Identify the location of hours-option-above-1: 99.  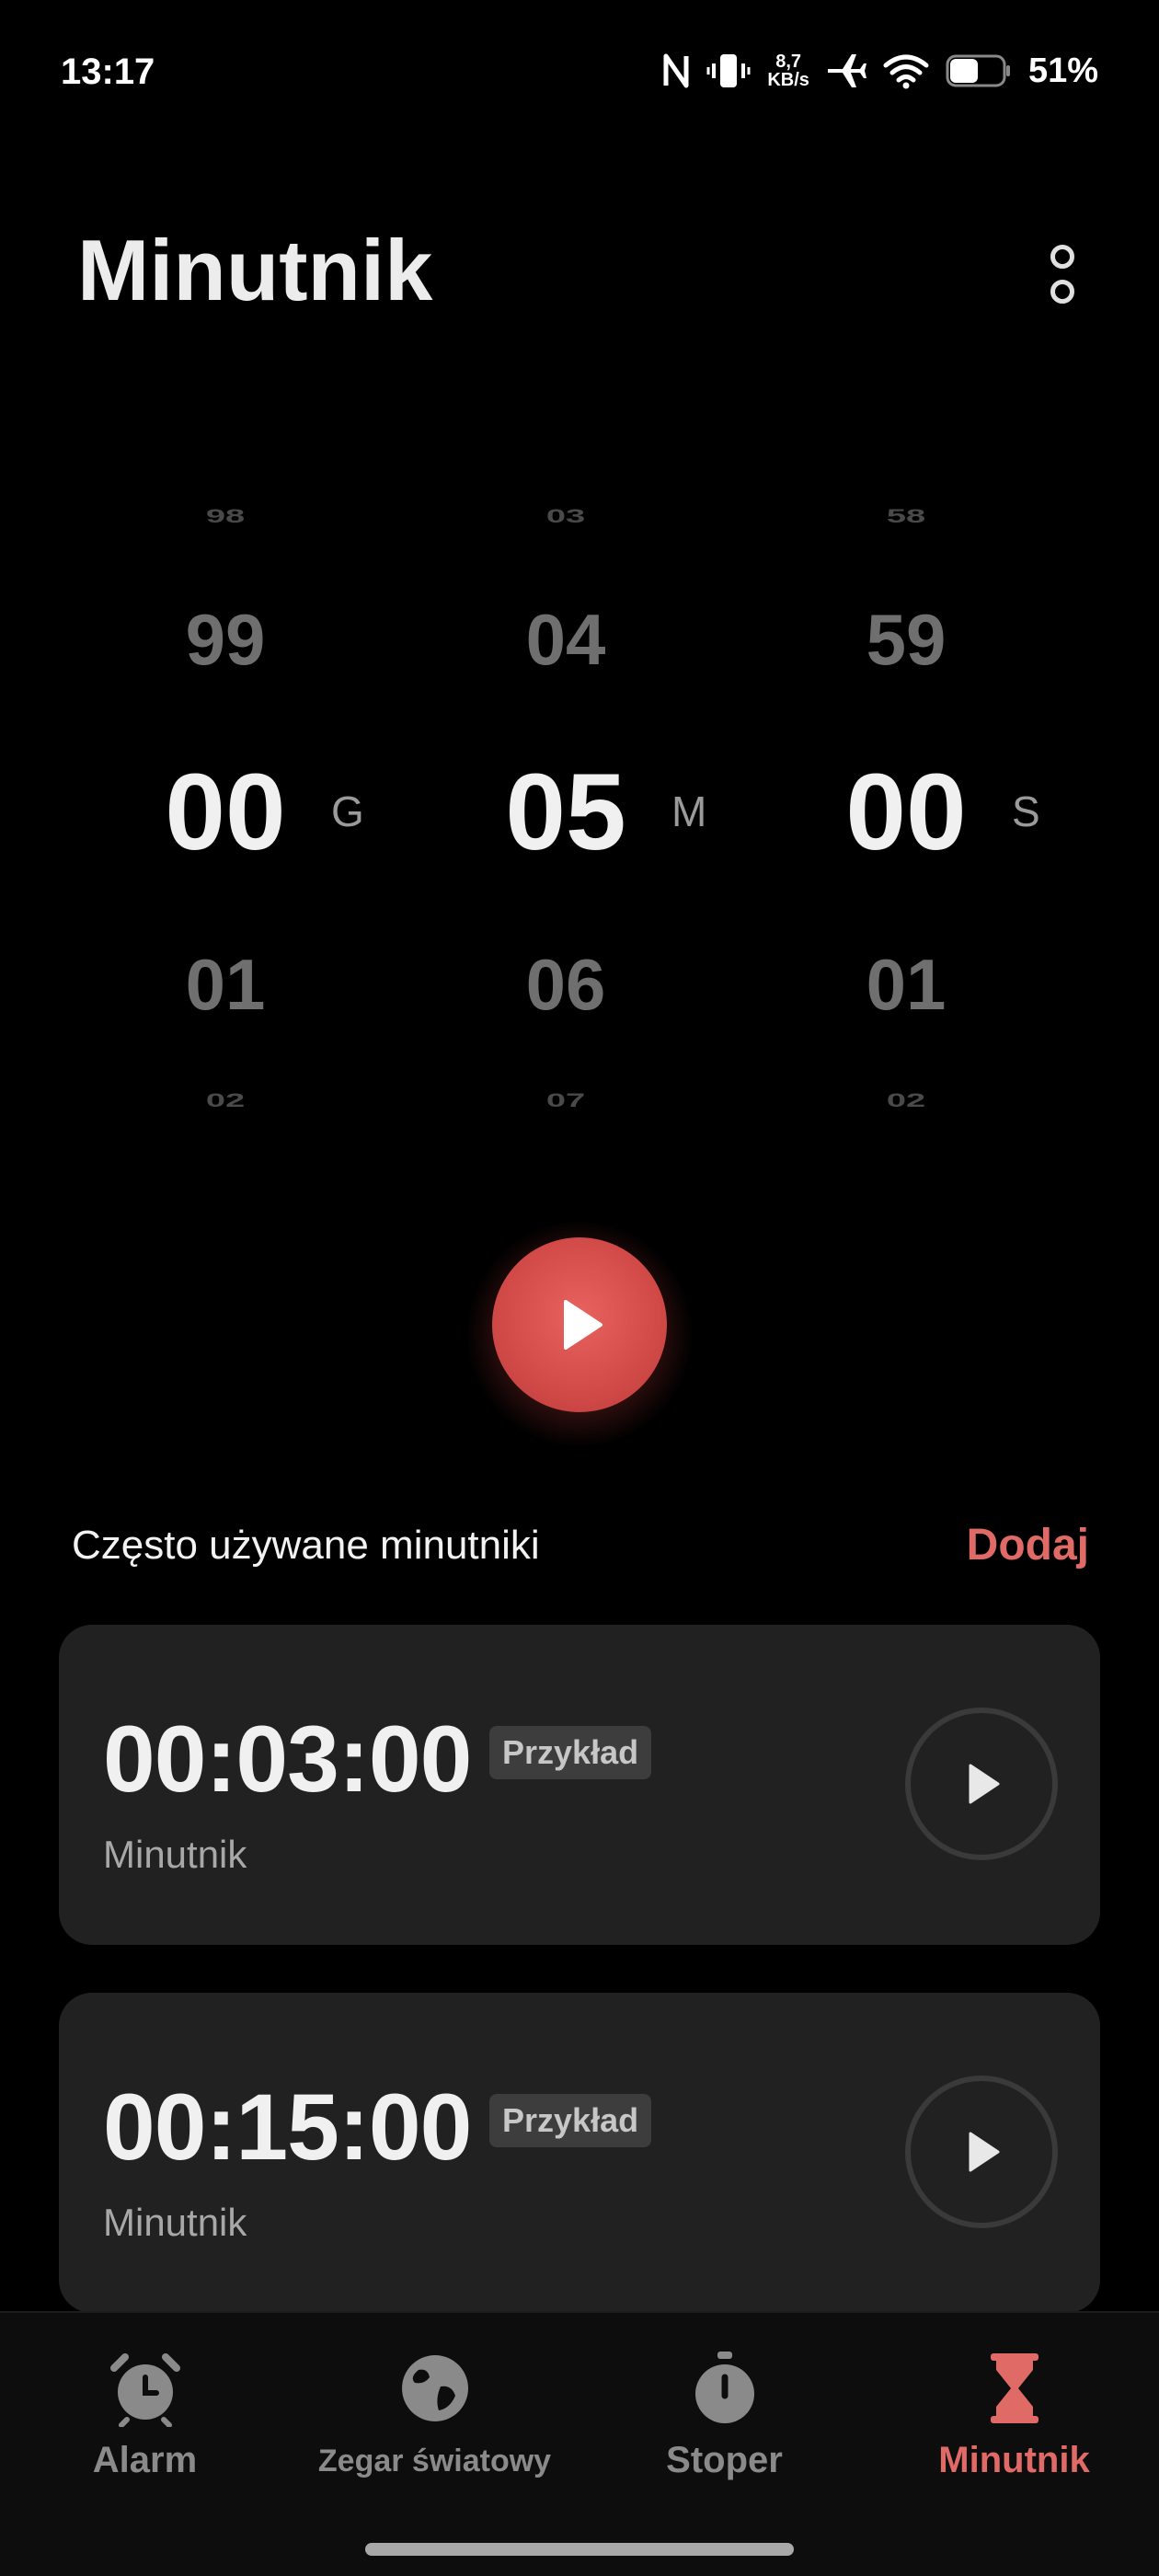
(225, 640).